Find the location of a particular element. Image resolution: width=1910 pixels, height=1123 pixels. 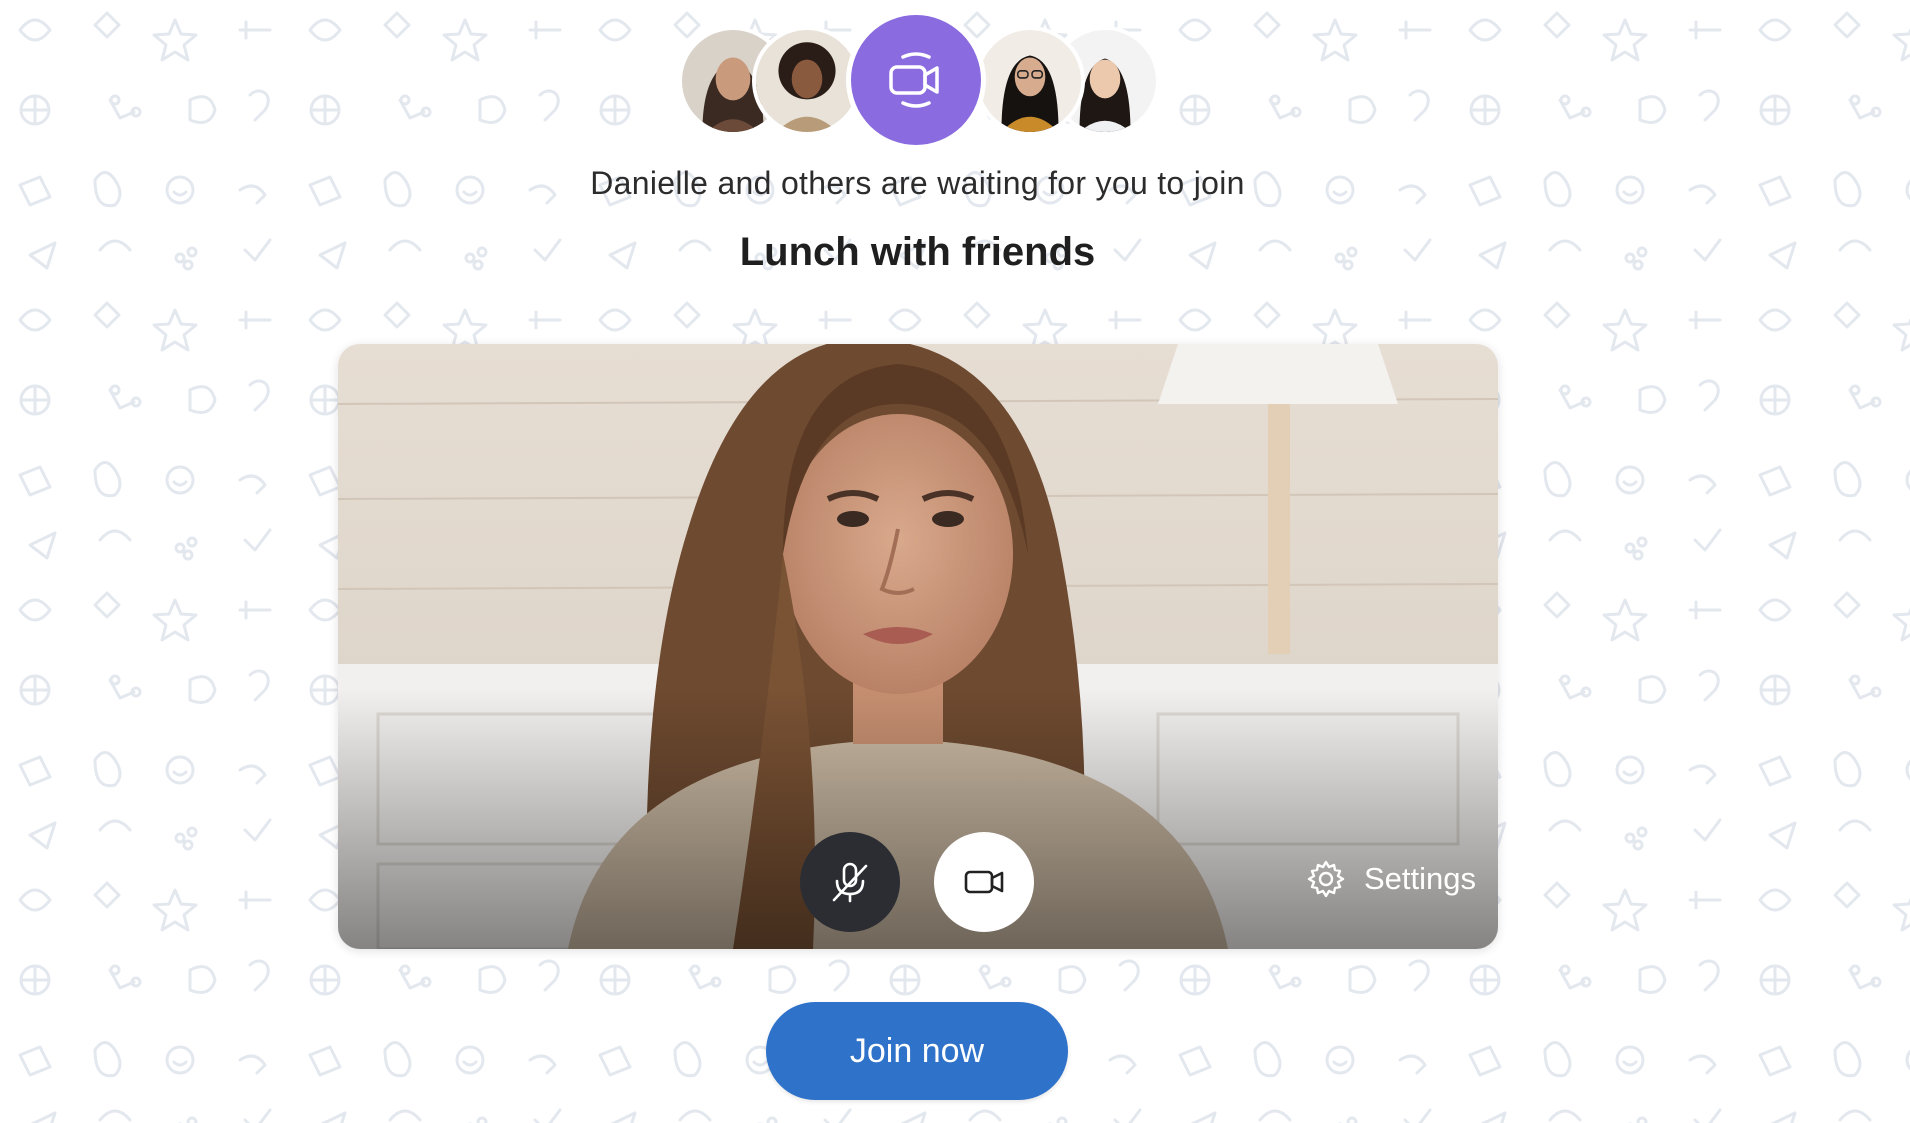

join-now-button: Join now is located at coordinates (917, 1051).